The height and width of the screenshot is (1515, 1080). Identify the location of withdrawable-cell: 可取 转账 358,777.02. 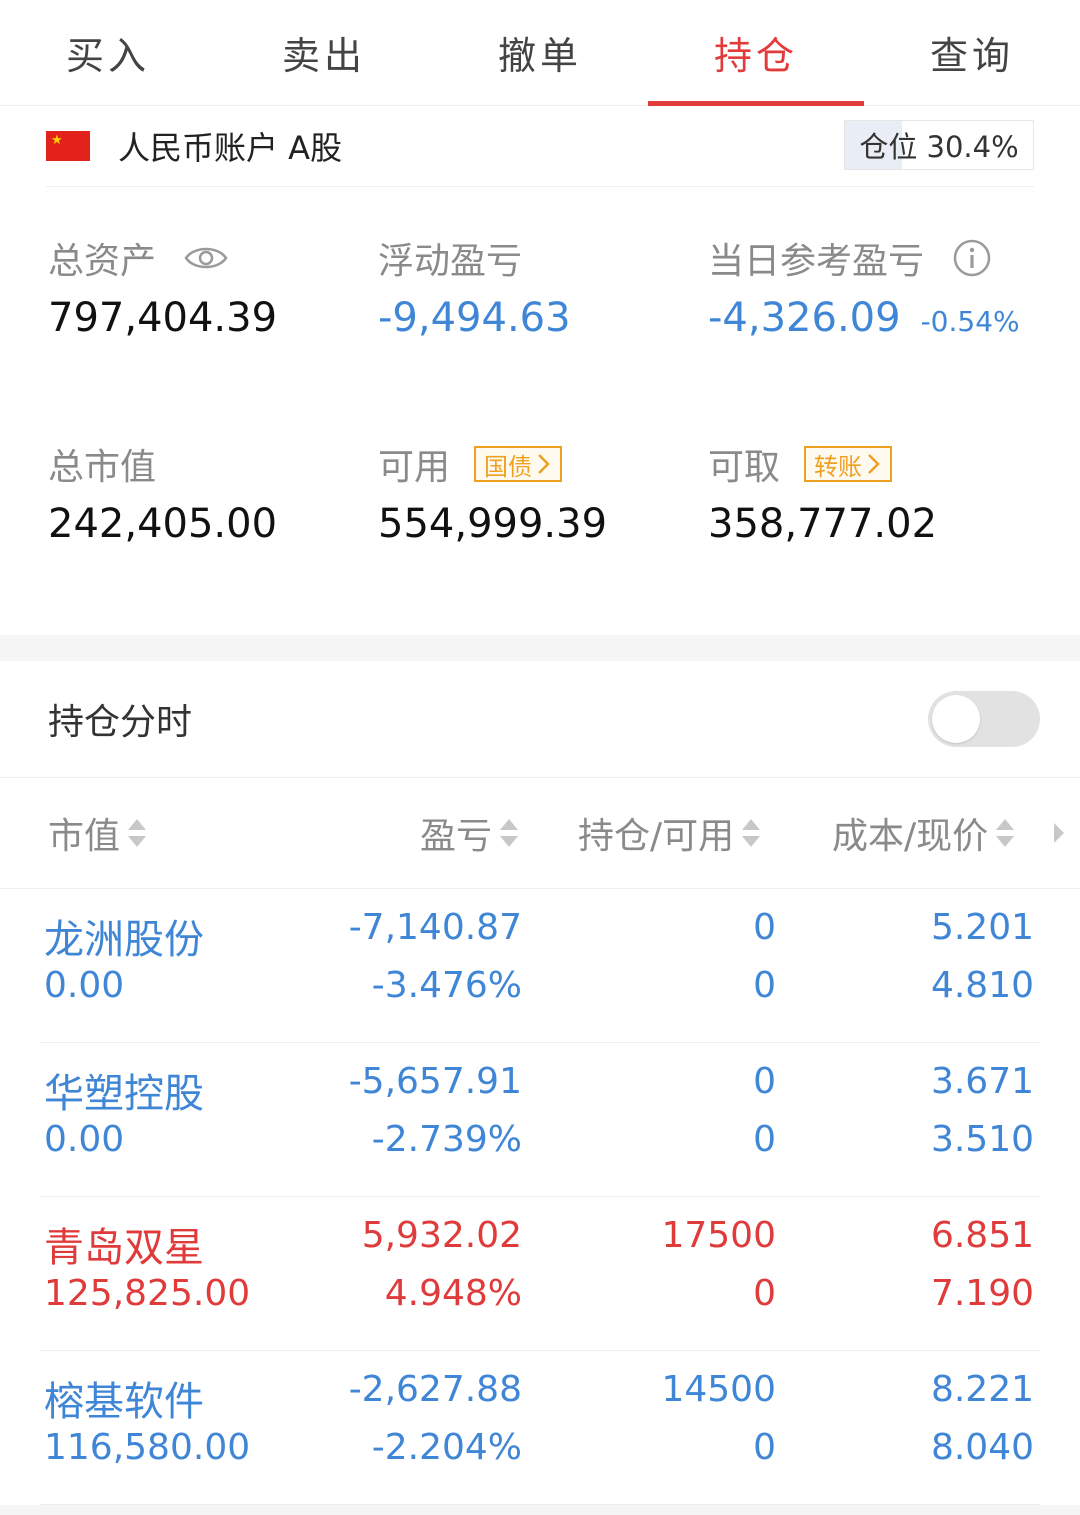
(822, 497).